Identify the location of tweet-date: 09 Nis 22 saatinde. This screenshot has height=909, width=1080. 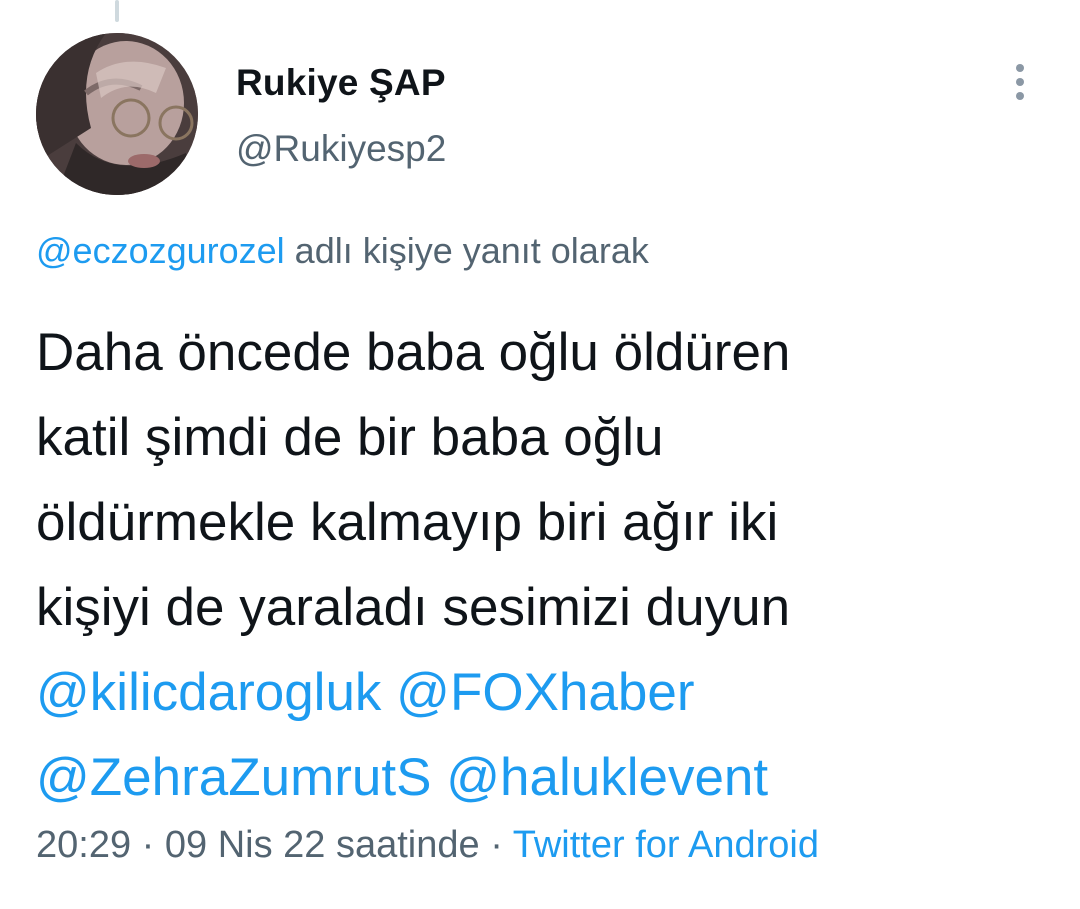
(322, 845).